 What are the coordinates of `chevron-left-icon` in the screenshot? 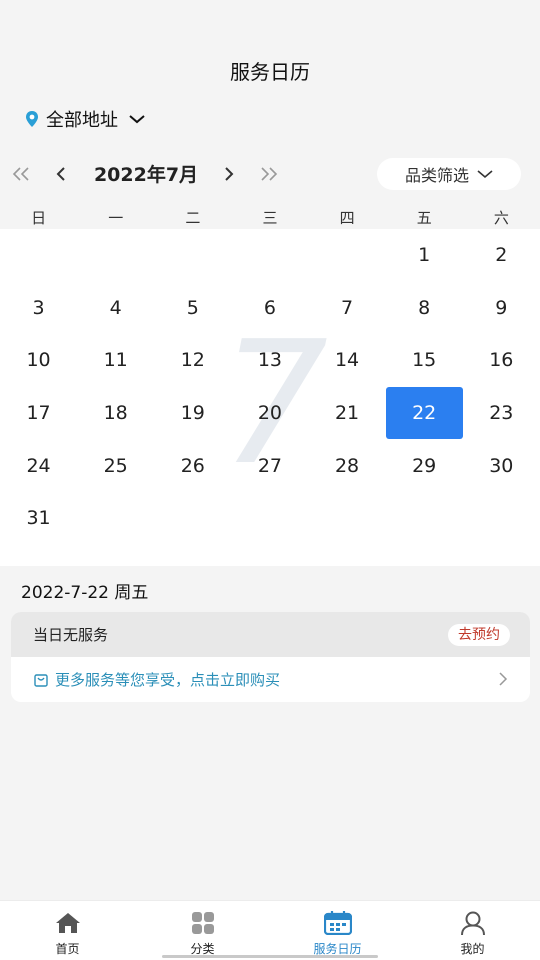 It's located at (60, 174).